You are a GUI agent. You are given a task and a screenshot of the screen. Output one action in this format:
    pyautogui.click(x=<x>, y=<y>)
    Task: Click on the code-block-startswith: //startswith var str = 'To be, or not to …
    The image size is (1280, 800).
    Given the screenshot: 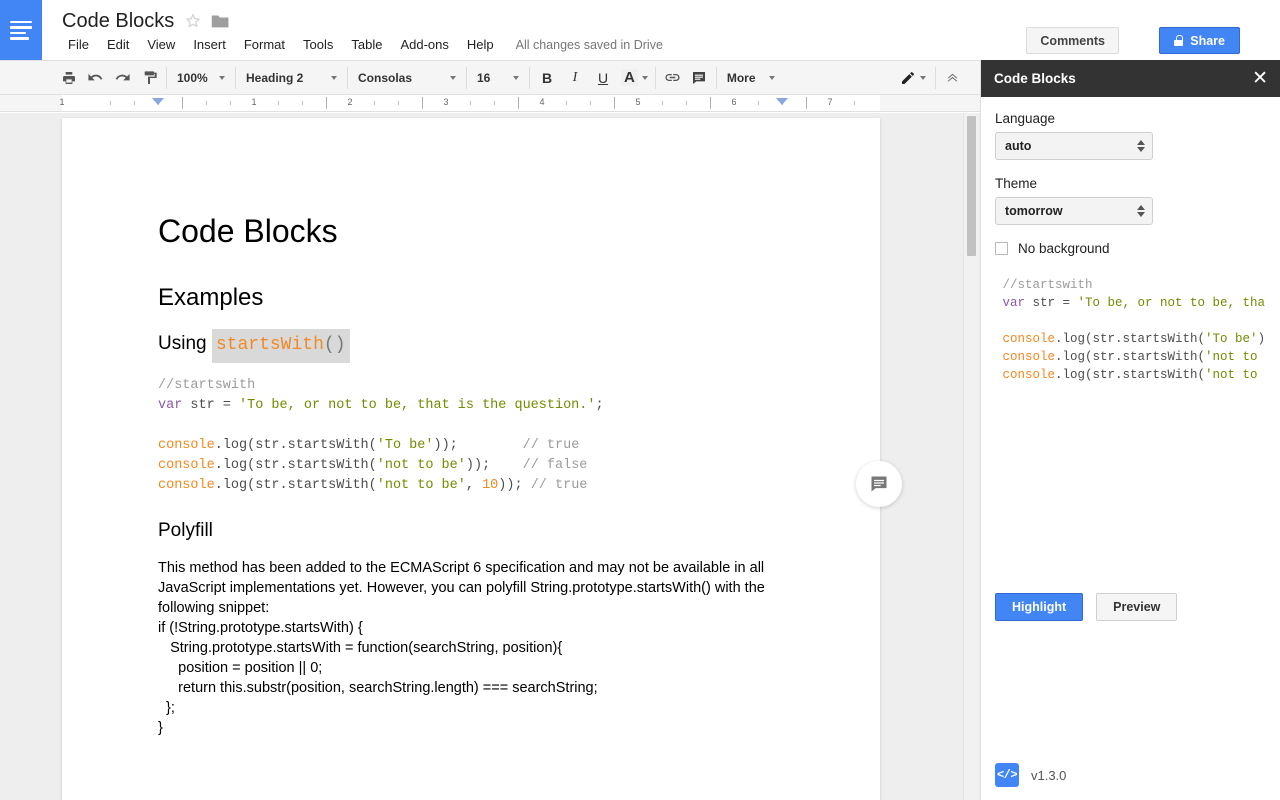 What is the action you would take?
    pyautogui.click(x=470, y=436)
    